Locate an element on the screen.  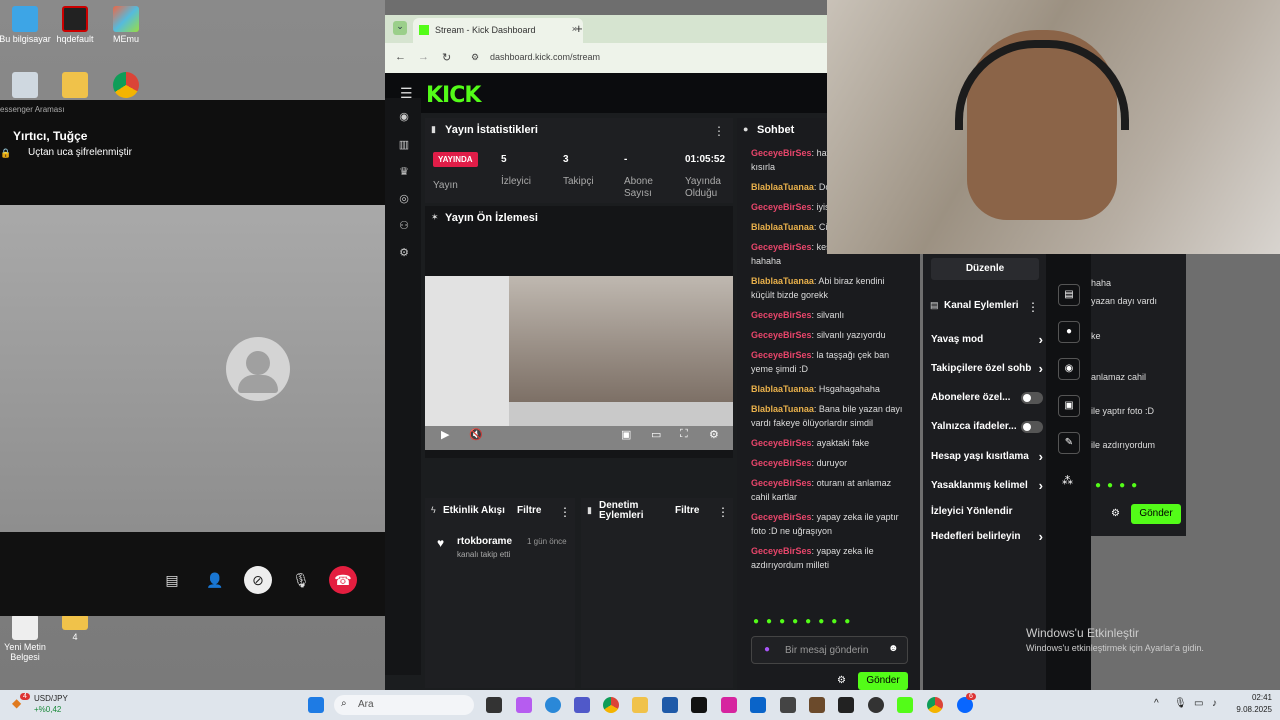
emote-row: ●●●●●●●● is located at coordinates (832, 621).